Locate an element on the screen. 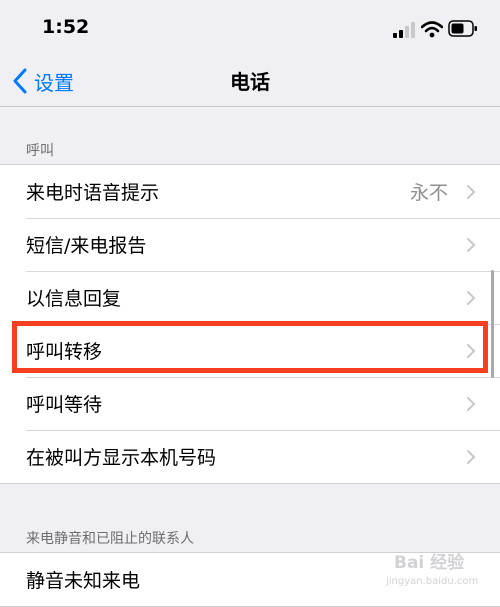 The width and height of the screenshot is (500, 607). row-label: 短信/来电报告 is located at coordinates (86, 246).